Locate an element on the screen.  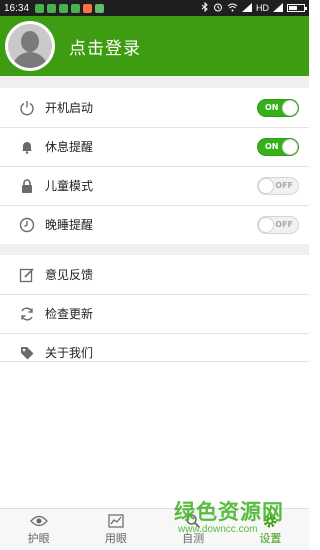
tab-label: 用眼 is located at coordinates (115, 538).